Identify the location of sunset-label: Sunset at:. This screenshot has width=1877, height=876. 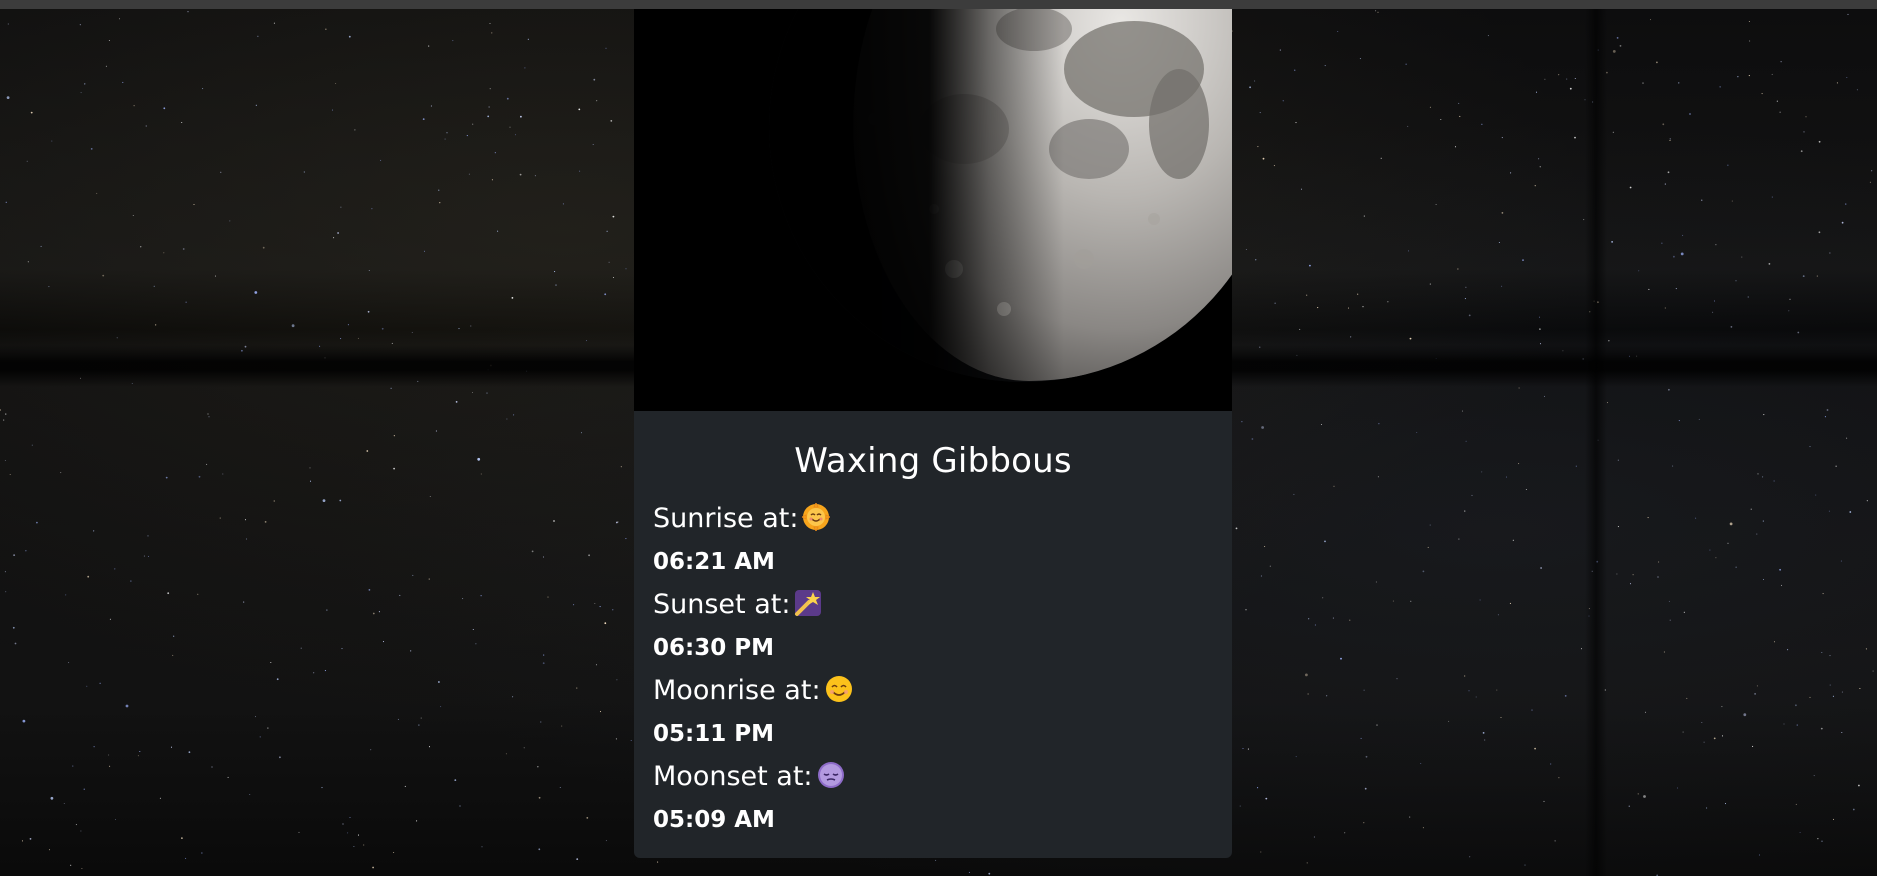
(722, 604).